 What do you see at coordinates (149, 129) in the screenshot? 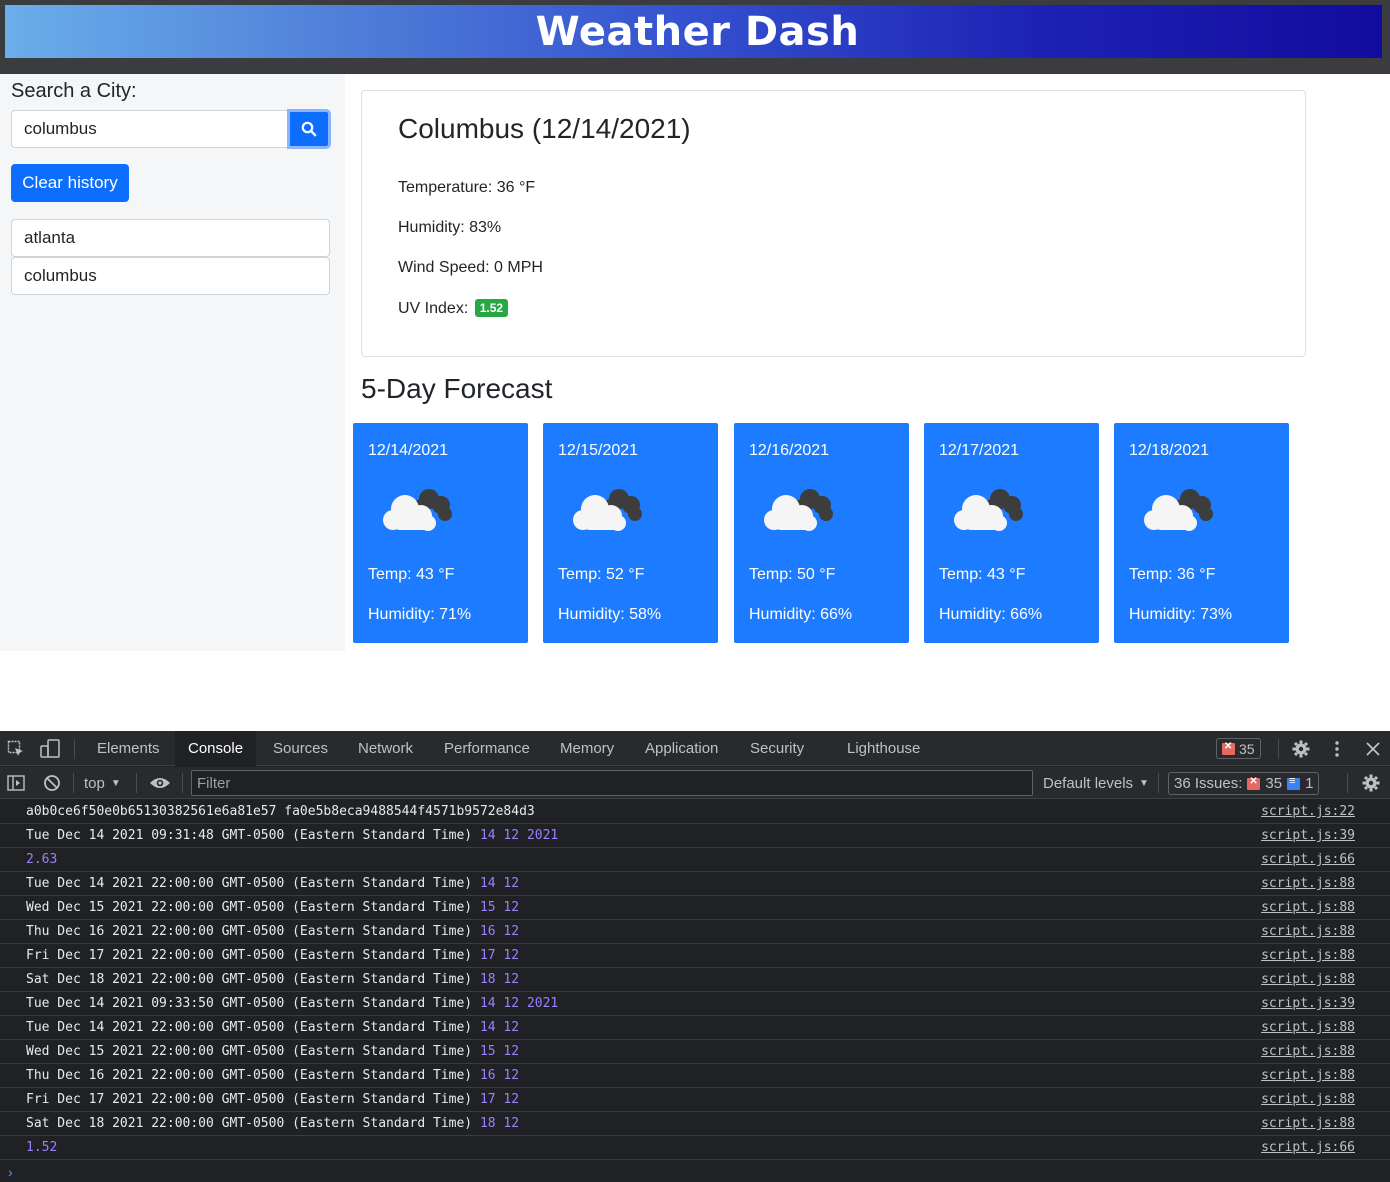
I see `city-search-input` at bounding box center [149, 129].